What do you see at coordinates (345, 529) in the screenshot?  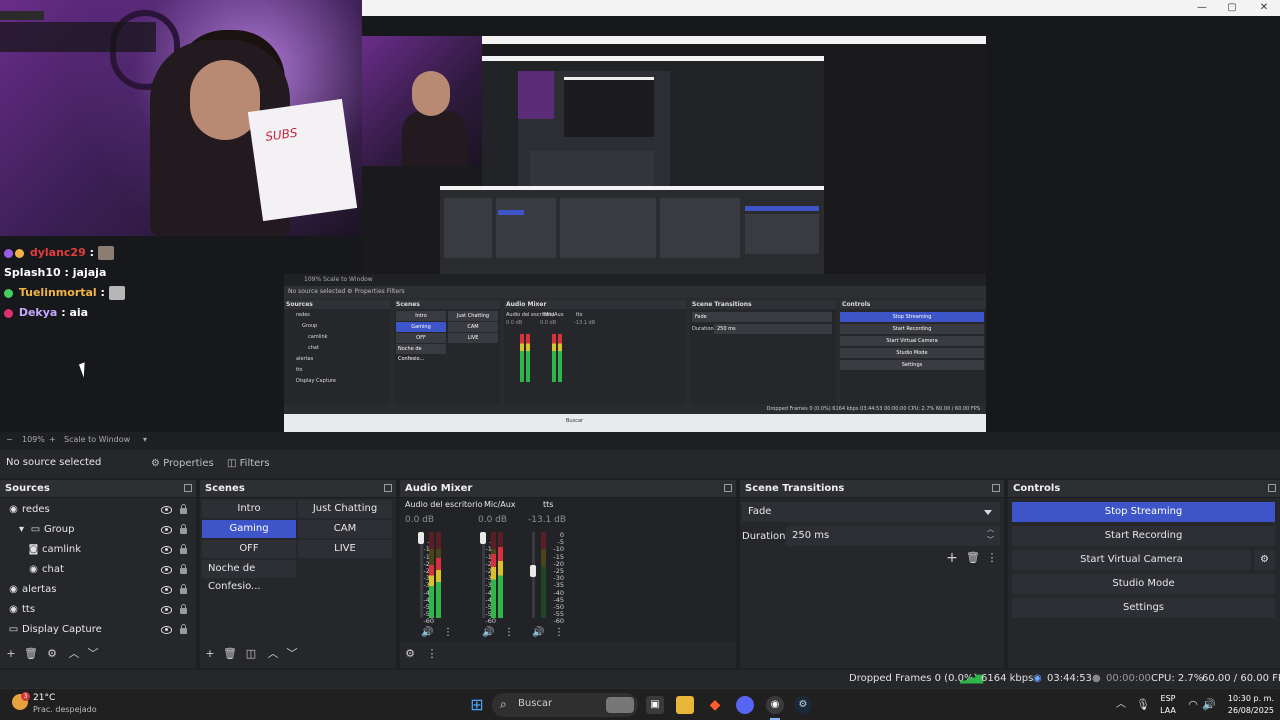 I see `scene-cam: CAM` at bounding box center [345, 529].